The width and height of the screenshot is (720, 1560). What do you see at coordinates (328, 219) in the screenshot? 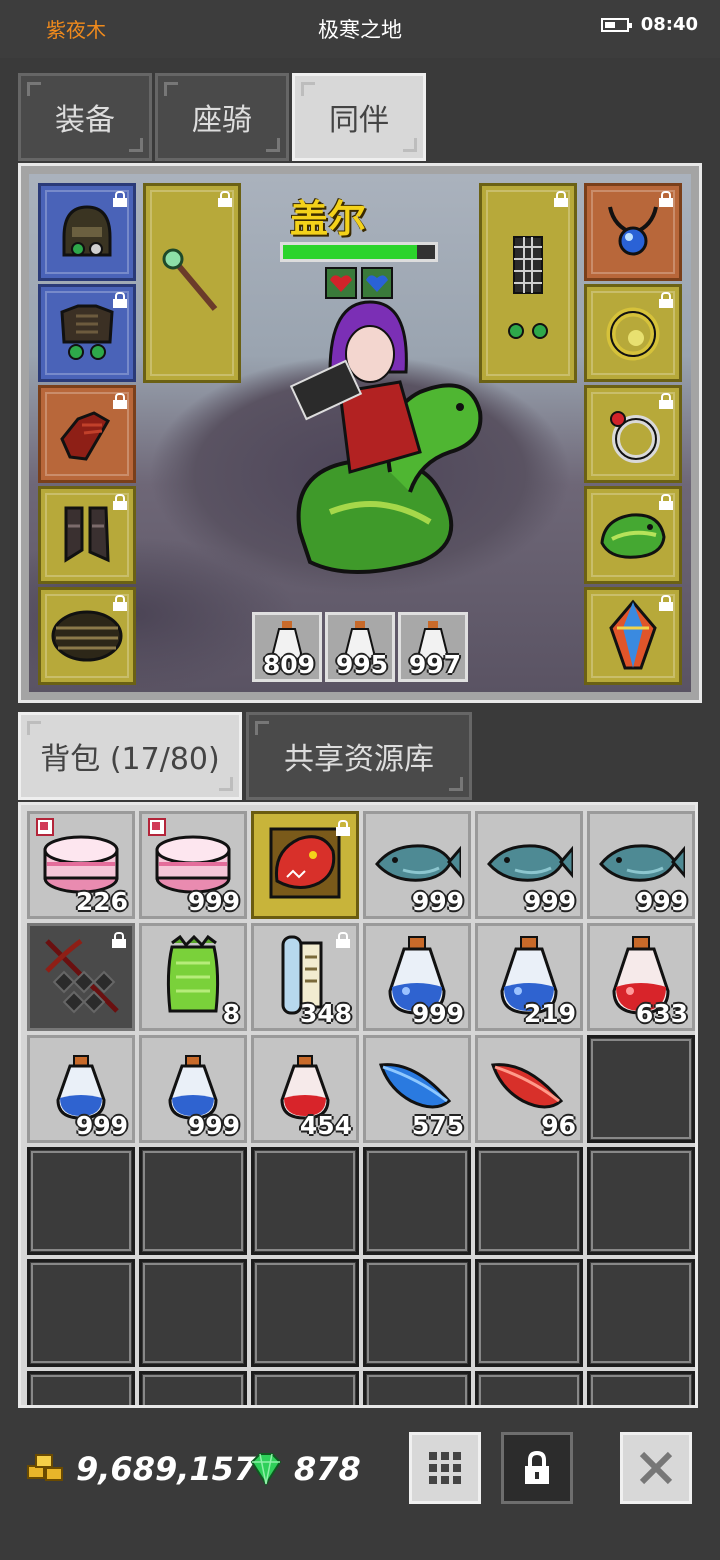
I see `companion-name: 盖尔` at bounding box center [328, 219].